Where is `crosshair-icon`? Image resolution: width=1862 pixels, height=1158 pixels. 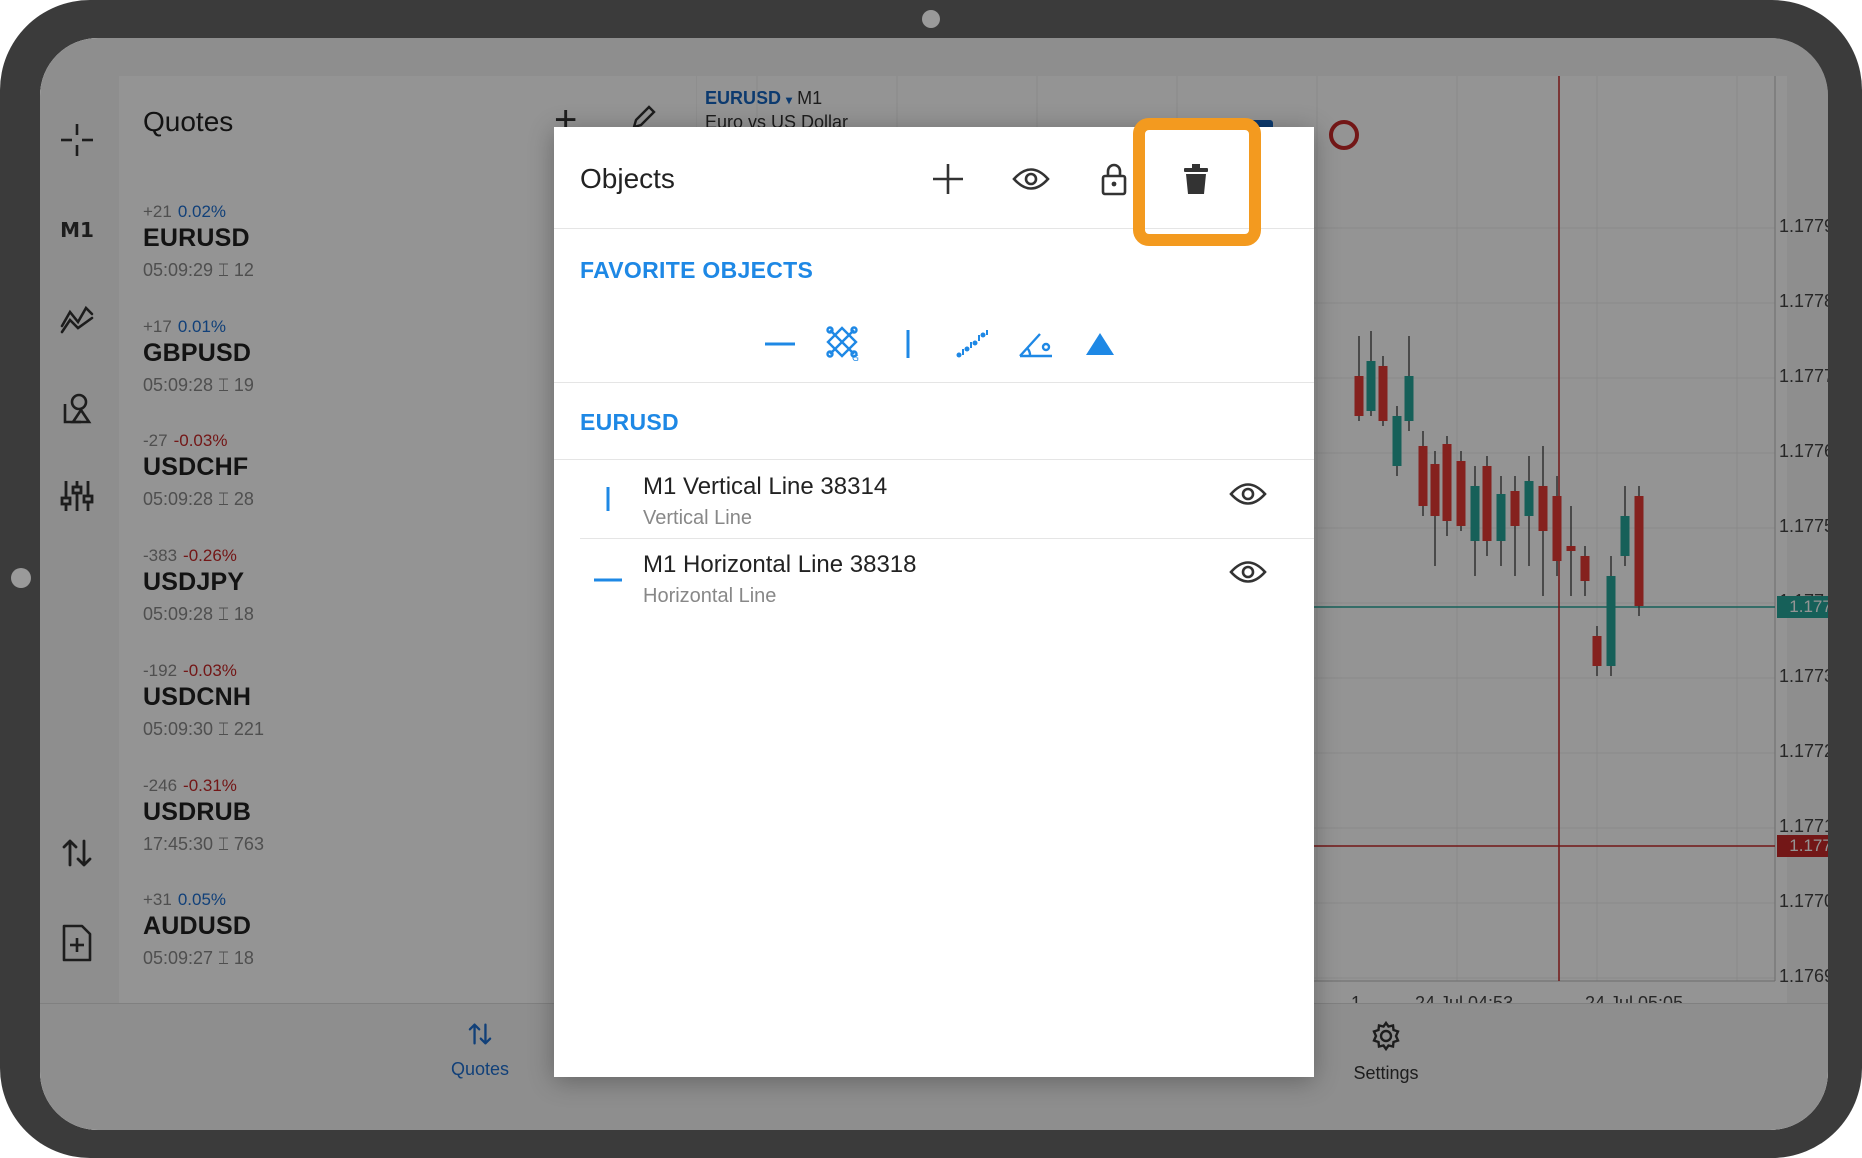 crosshair-icon is located at coordinates (77, 142).